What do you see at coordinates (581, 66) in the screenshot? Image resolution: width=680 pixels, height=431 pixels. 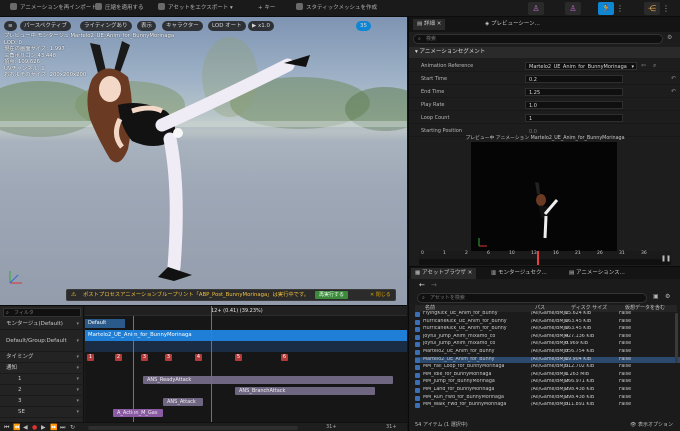 I see `animation-reference-dropdown: Martelo2_UE_Anim_for_BunnyMorinaga ▾` at bounding box center [581, 66].